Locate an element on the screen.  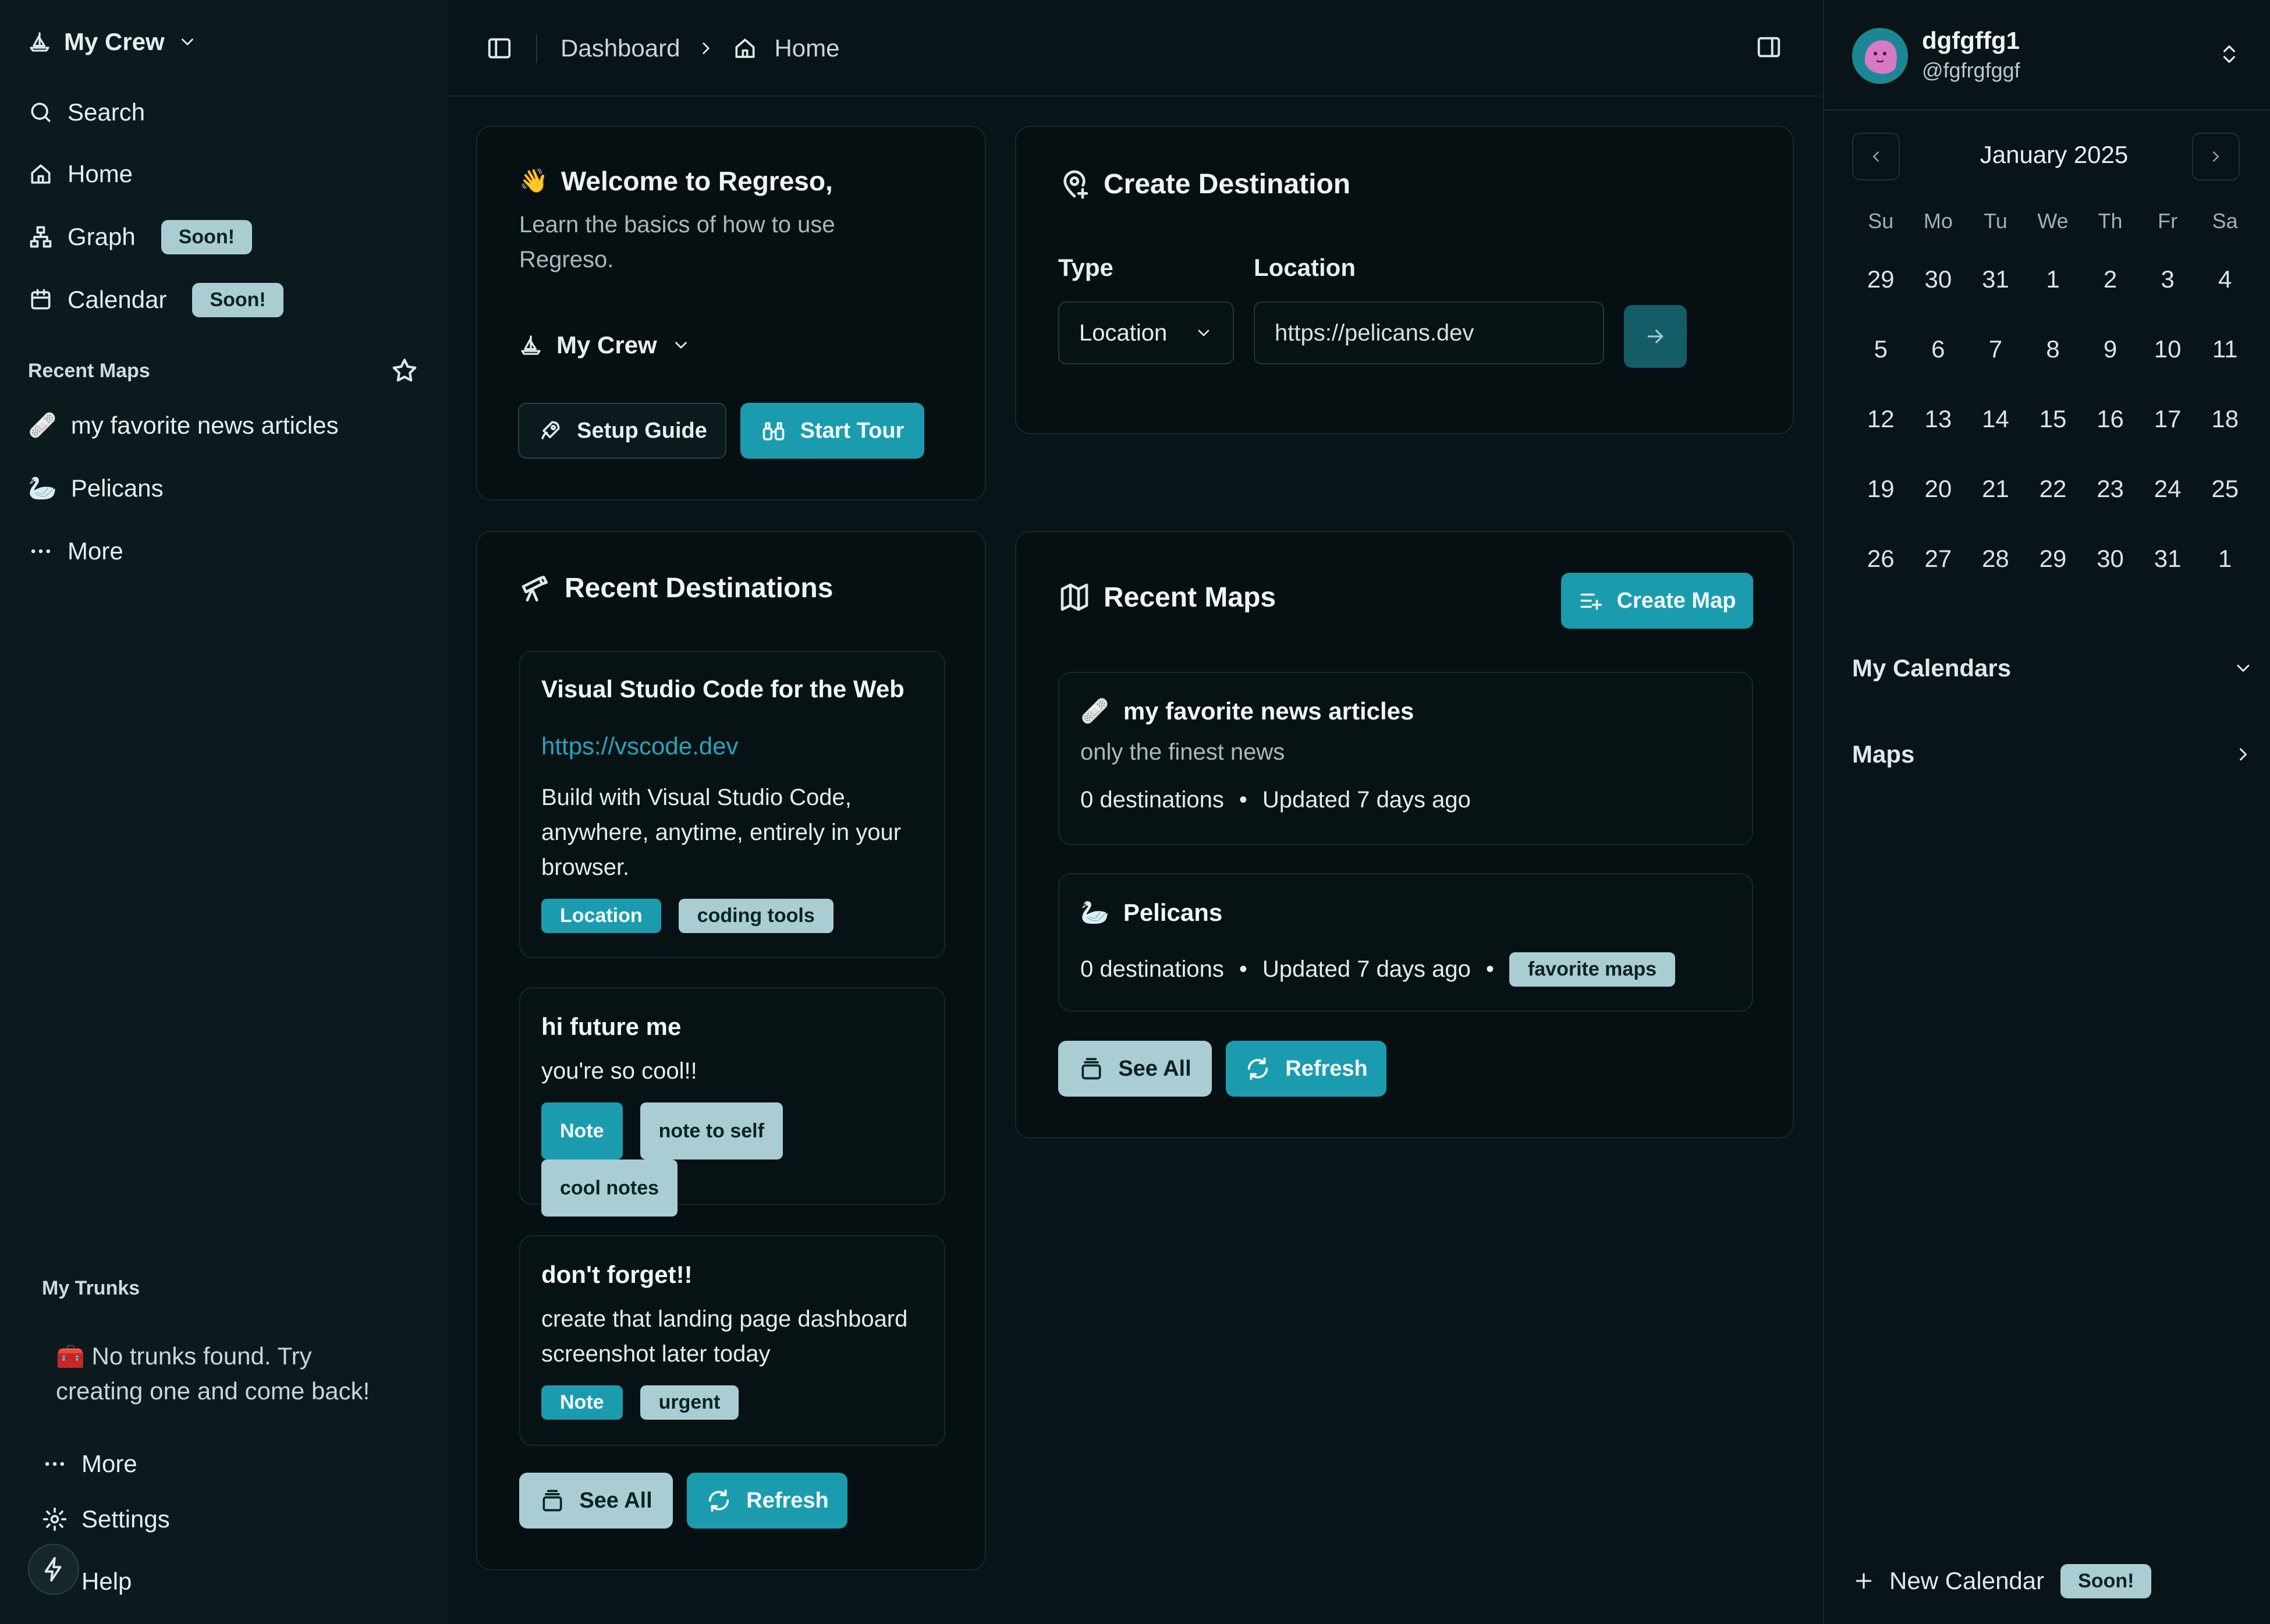
my-calendars-section: My Calendars is located at coordinates (2053, 669).